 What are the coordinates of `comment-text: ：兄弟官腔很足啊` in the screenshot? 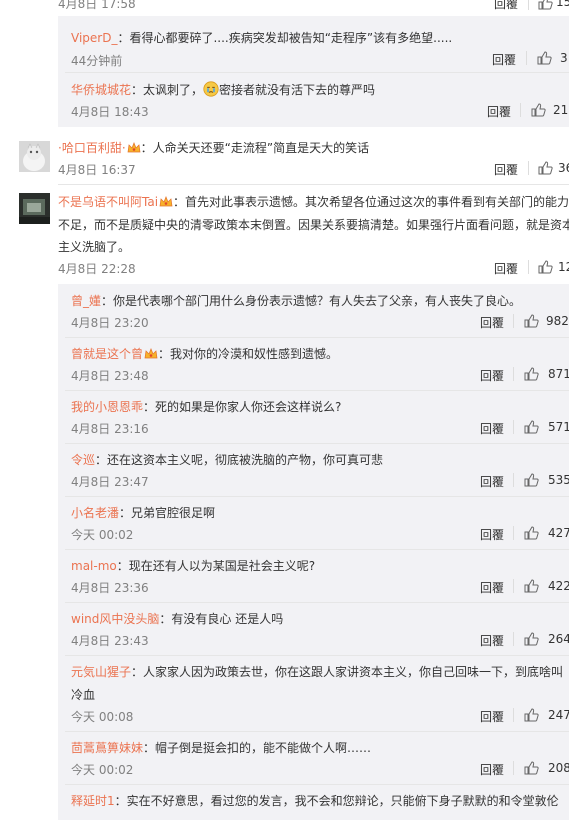 It's located at (167, 513).